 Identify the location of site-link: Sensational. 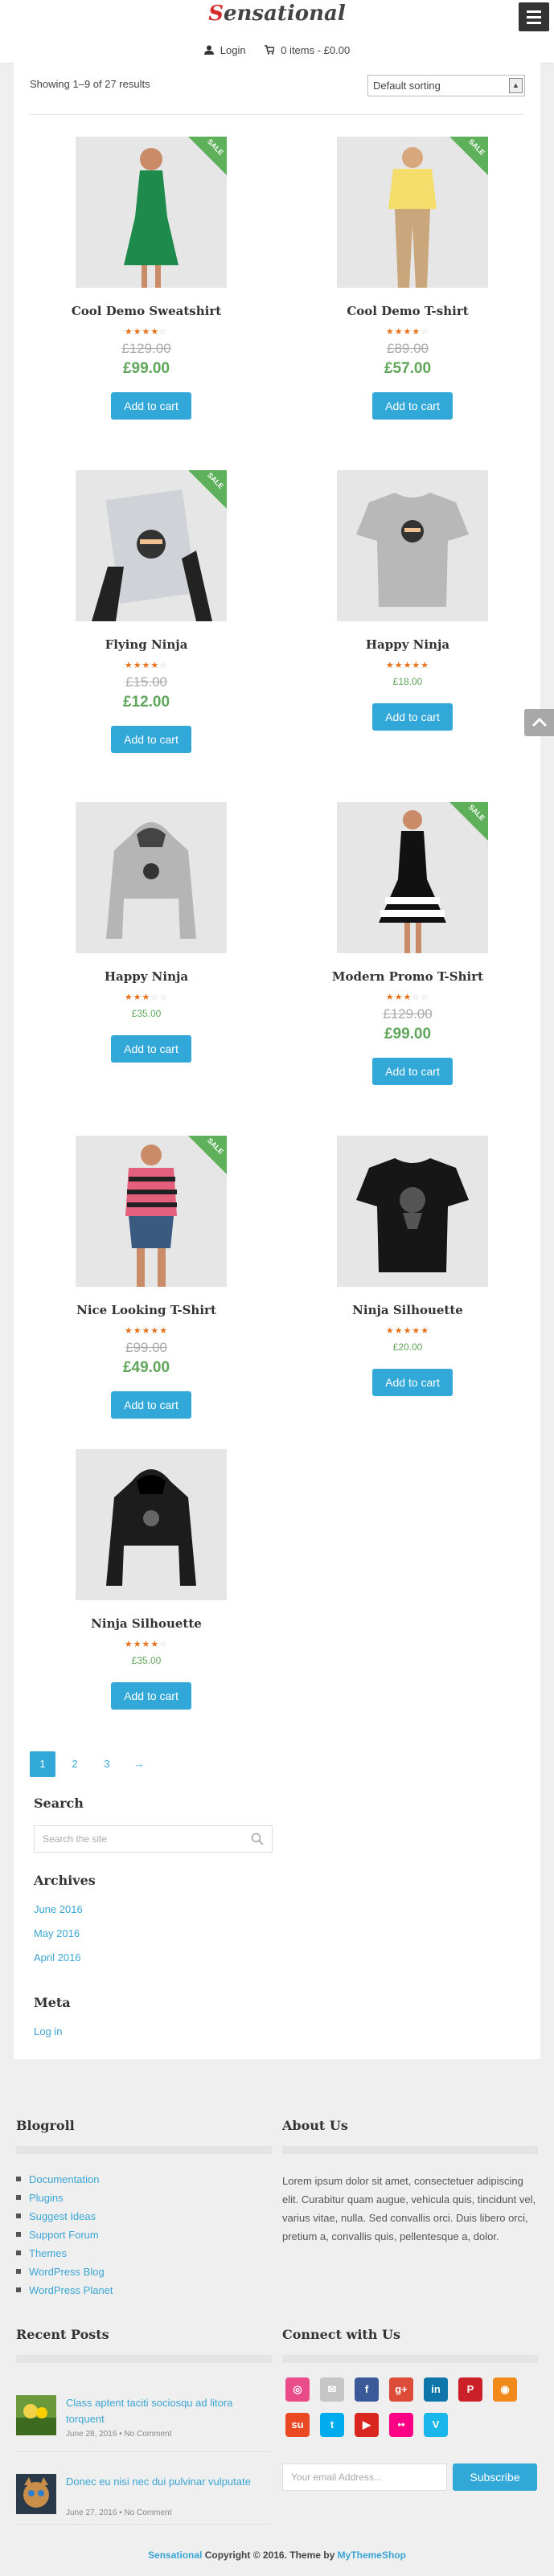
(175, 2555).